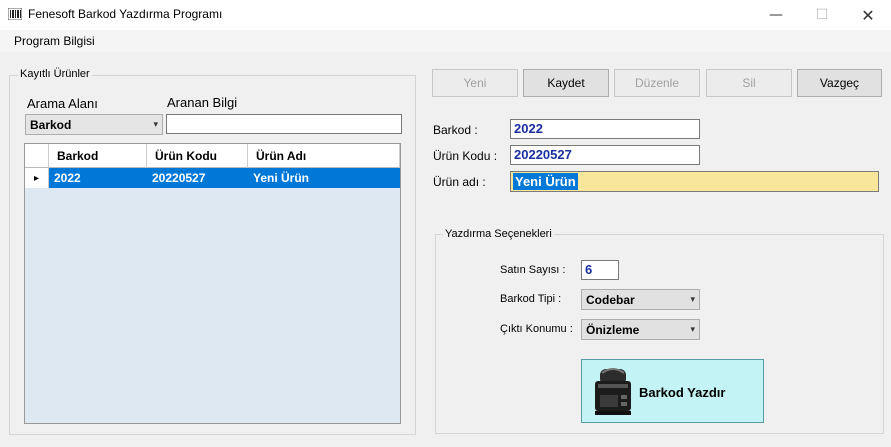  Describe the element at coordinates (15, 14) in the screenshot. I see `barcode-app-icon` at that location.